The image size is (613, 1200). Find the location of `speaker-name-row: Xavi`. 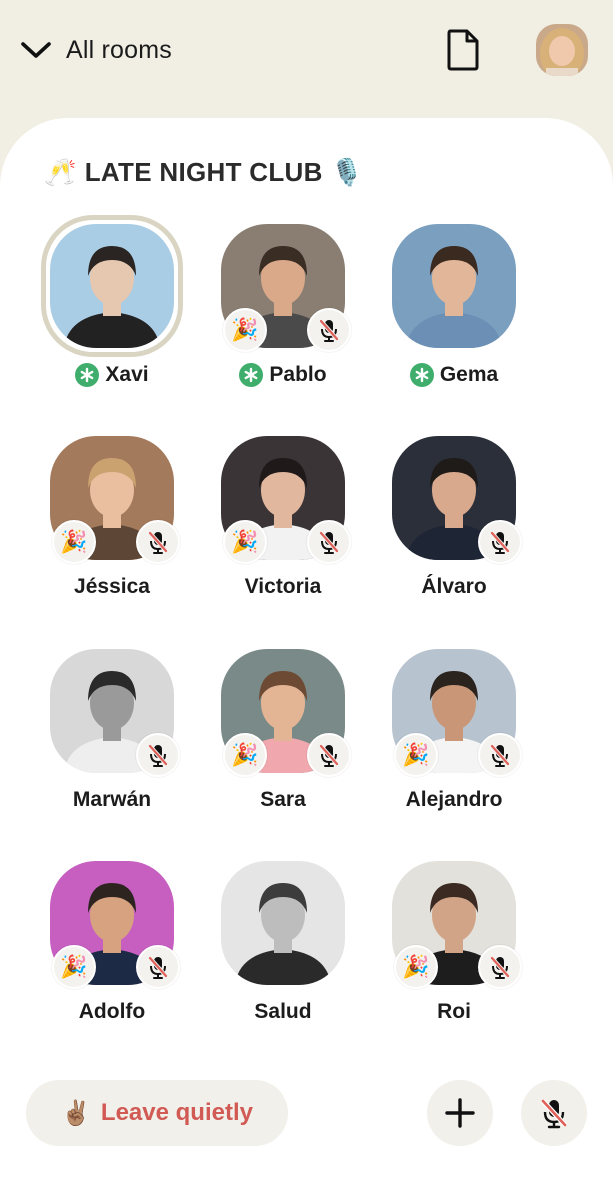

speaker-name-row: Xavi is located at coordinates (112, 375).